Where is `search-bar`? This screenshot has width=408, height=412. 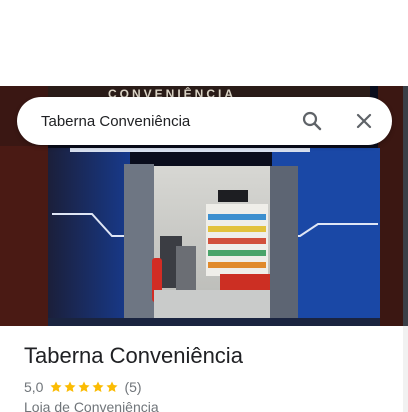
search-bar is located at coordinates (204, 121).